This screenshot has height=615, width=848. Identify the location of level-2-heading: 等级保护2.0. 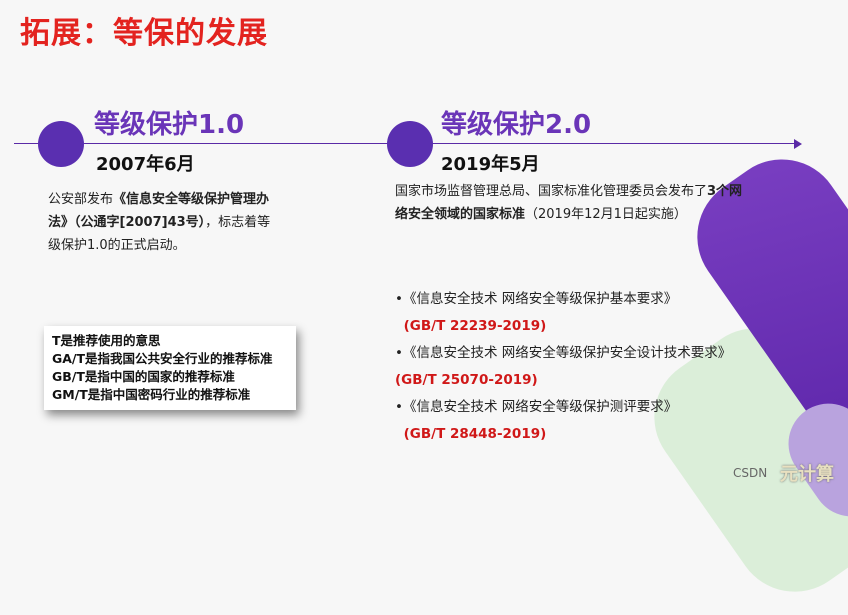
(516, 125).